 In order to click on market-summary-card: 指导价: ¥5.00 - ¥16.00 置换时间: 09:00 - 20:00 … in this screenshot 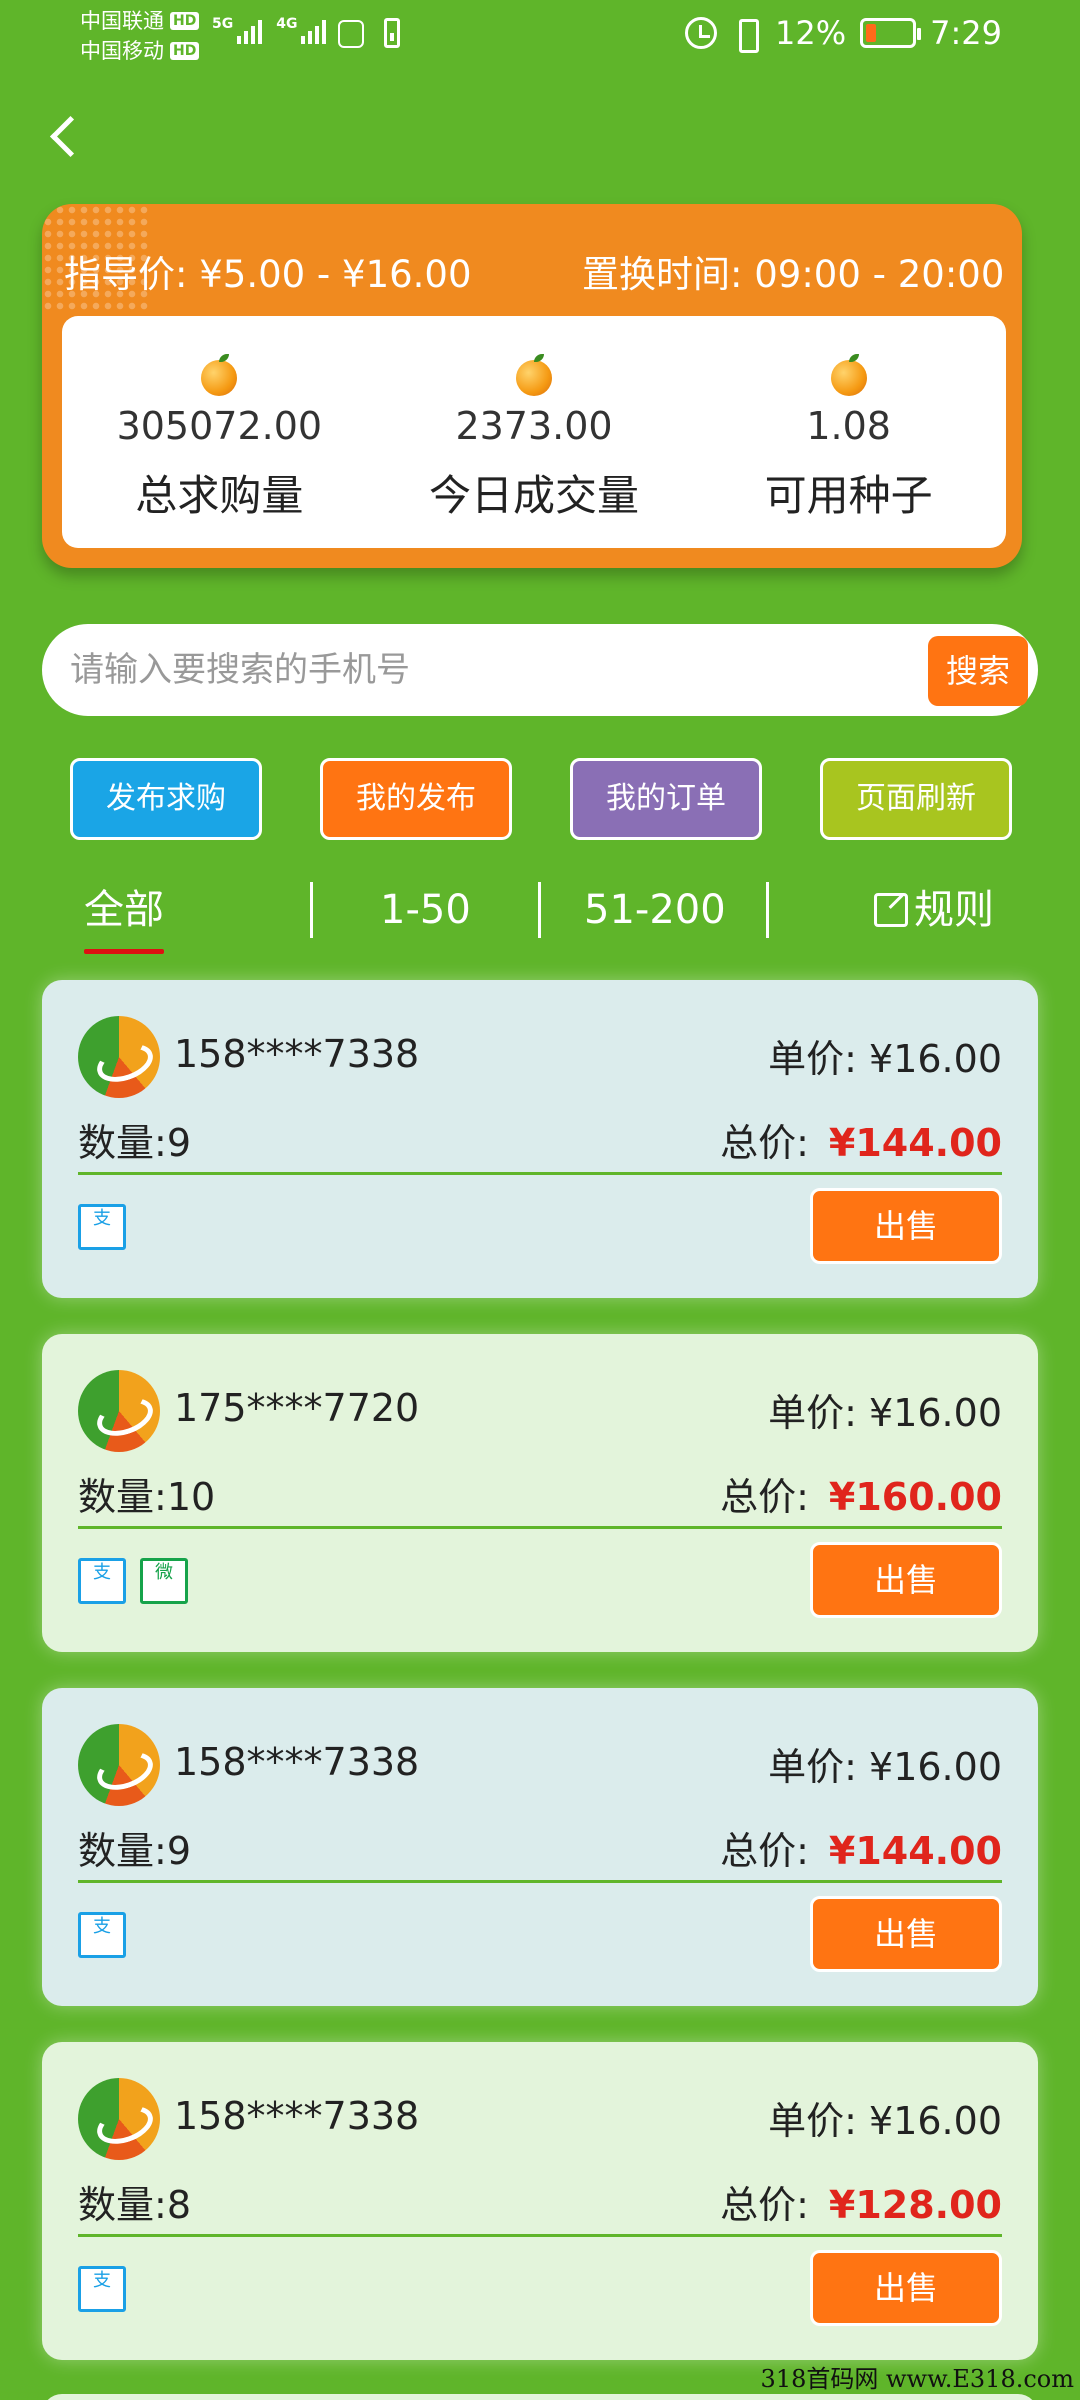, I will do `click(532, 386)`.